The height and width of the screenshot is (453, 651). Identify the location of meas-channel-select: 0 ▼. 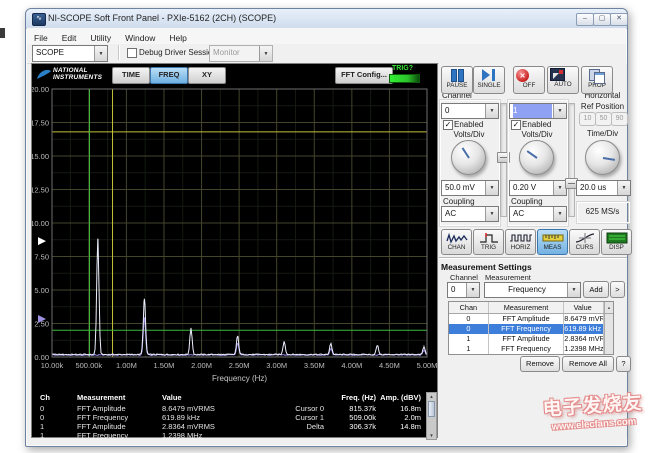
(463, 290).